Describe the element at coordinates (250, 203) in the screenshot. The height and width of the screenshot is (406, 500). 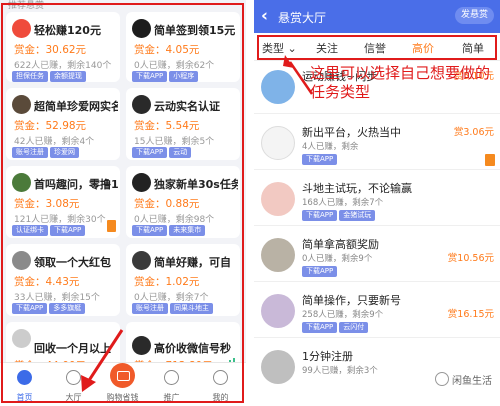
I see `divider` at that location.